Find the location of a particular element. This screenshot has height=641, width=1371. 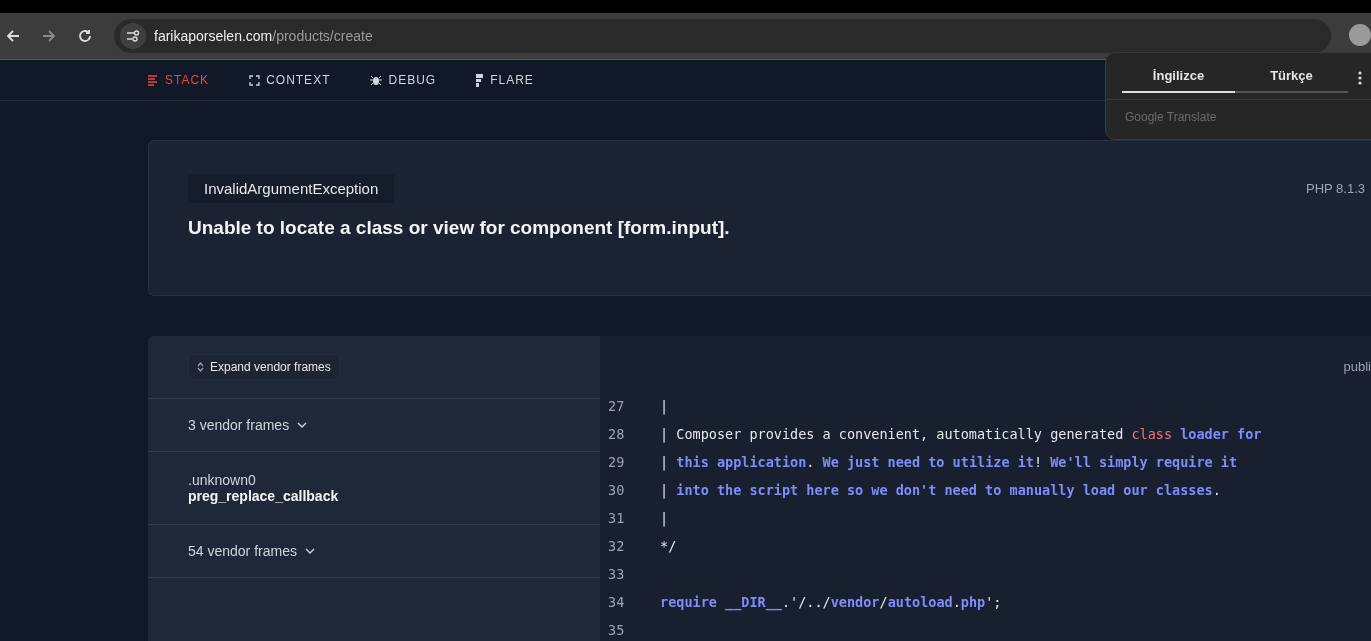

line-number: 34 is located at coordinates (616, 602).